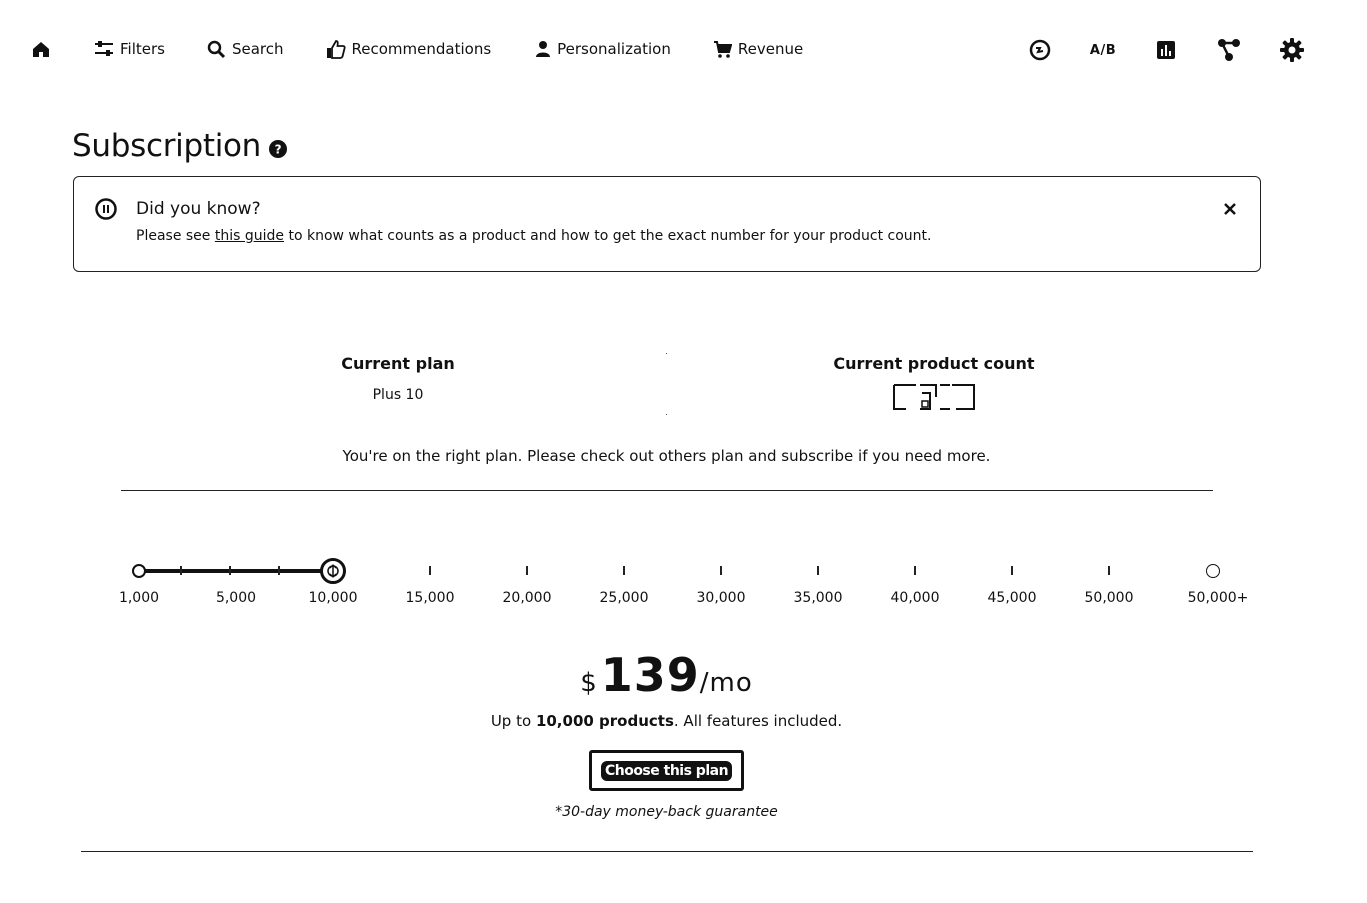  I want to click on slider-tick-label: 10,000, so click(333, 598).